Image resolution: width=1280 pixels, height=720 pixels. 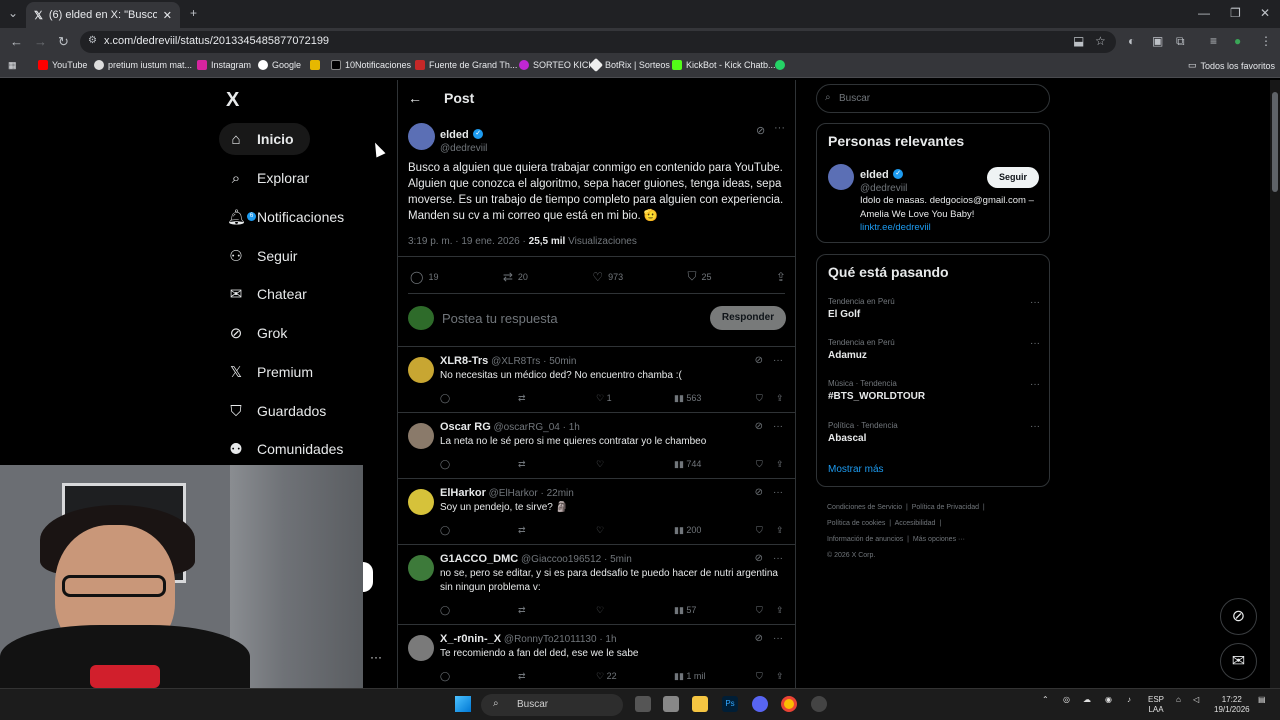 I want to click on site-info-icon: ⚙, so click(x=92, y=40).